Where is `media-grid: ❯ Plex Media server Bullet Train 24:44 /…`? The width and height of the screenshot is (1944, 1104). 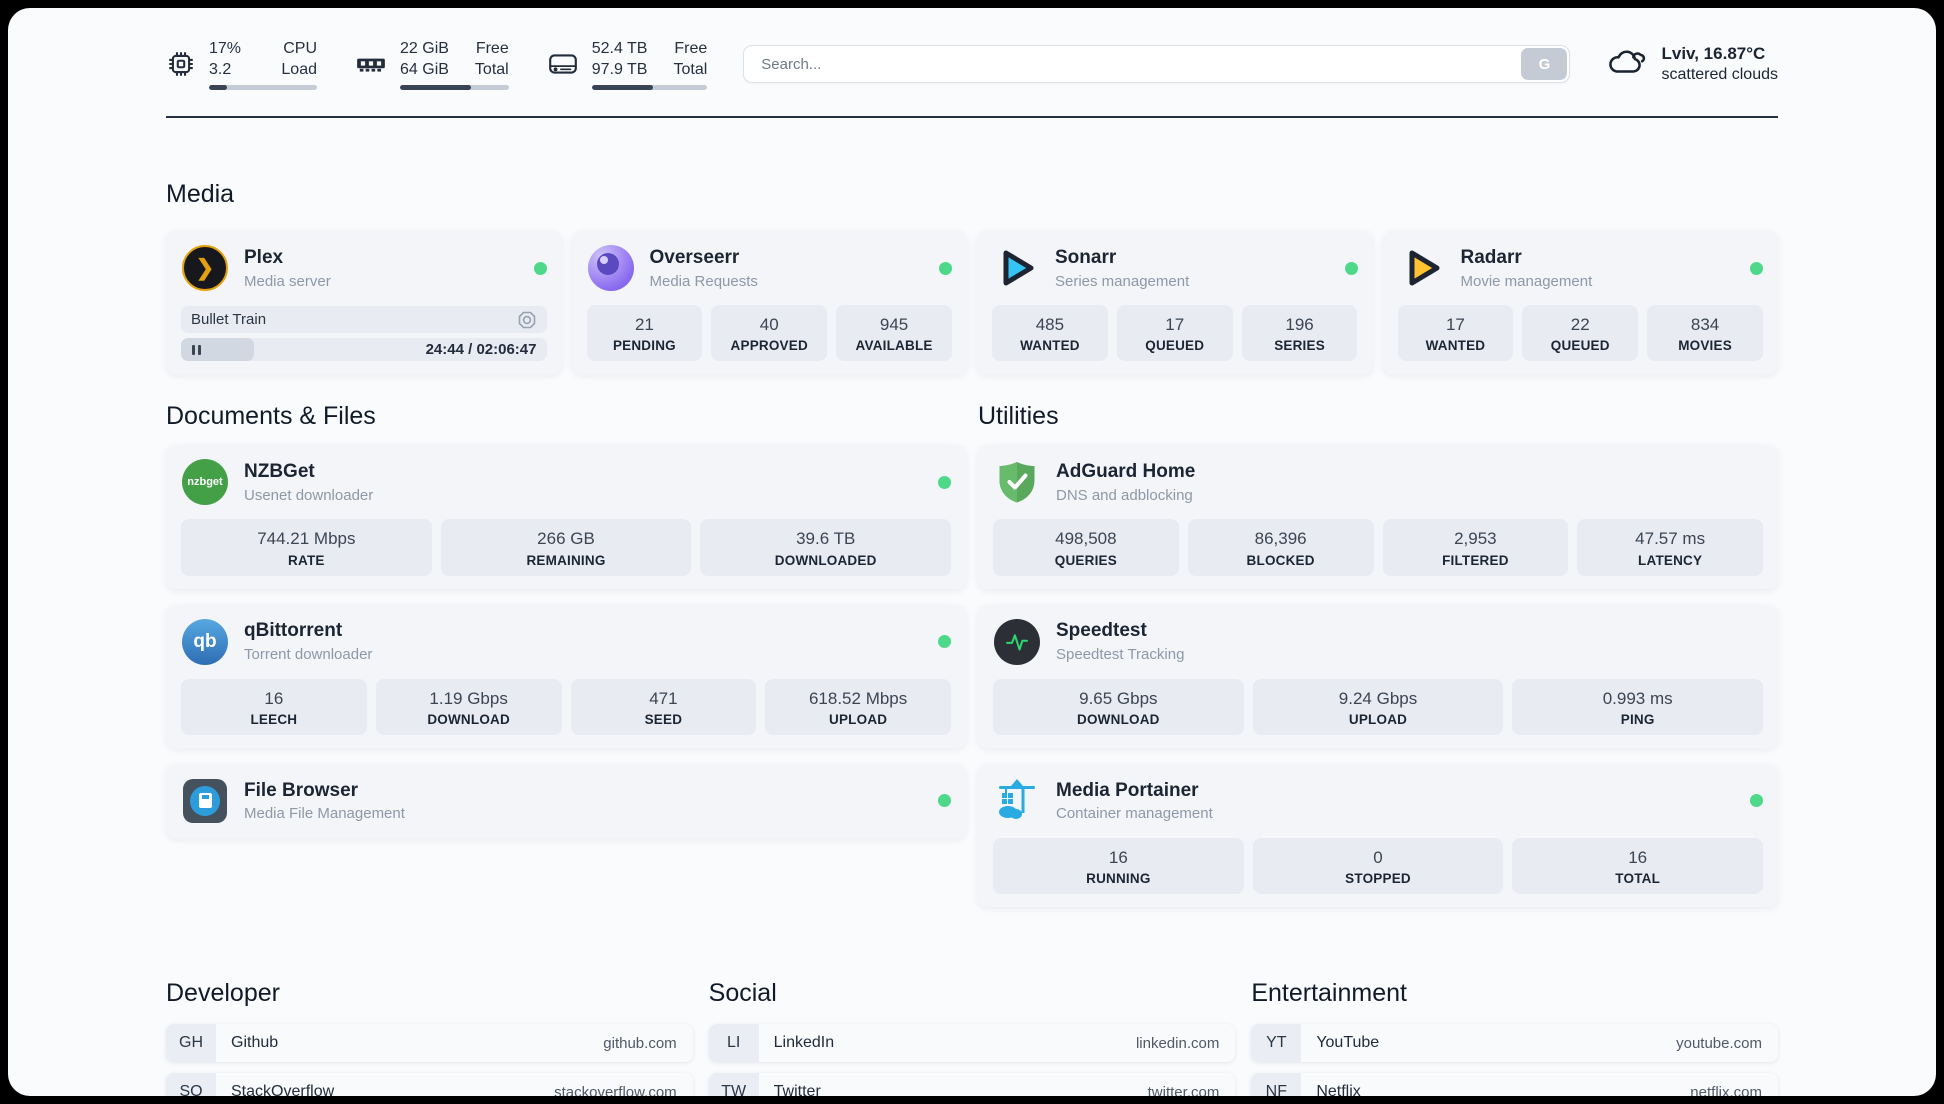 media-grid: ❯ Plex Media server Bullet Train 24:44 /… is located at coordinates (972, 303).